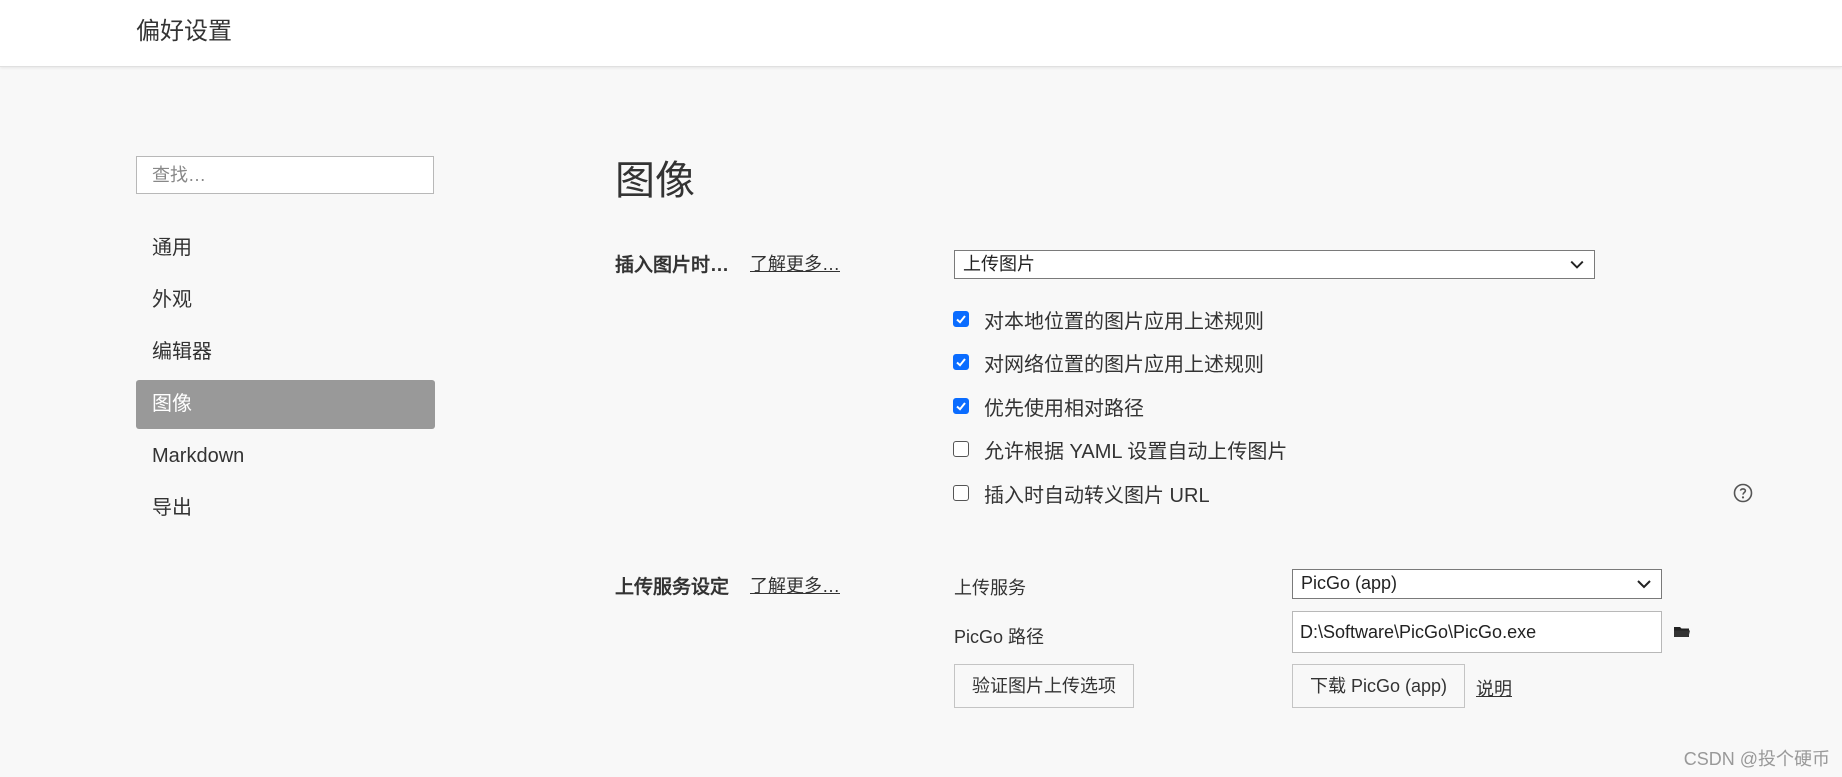 This screenshot has height=777, width=1842. I want to click on insert-action-select: 上传图片, so click(1274, 264).